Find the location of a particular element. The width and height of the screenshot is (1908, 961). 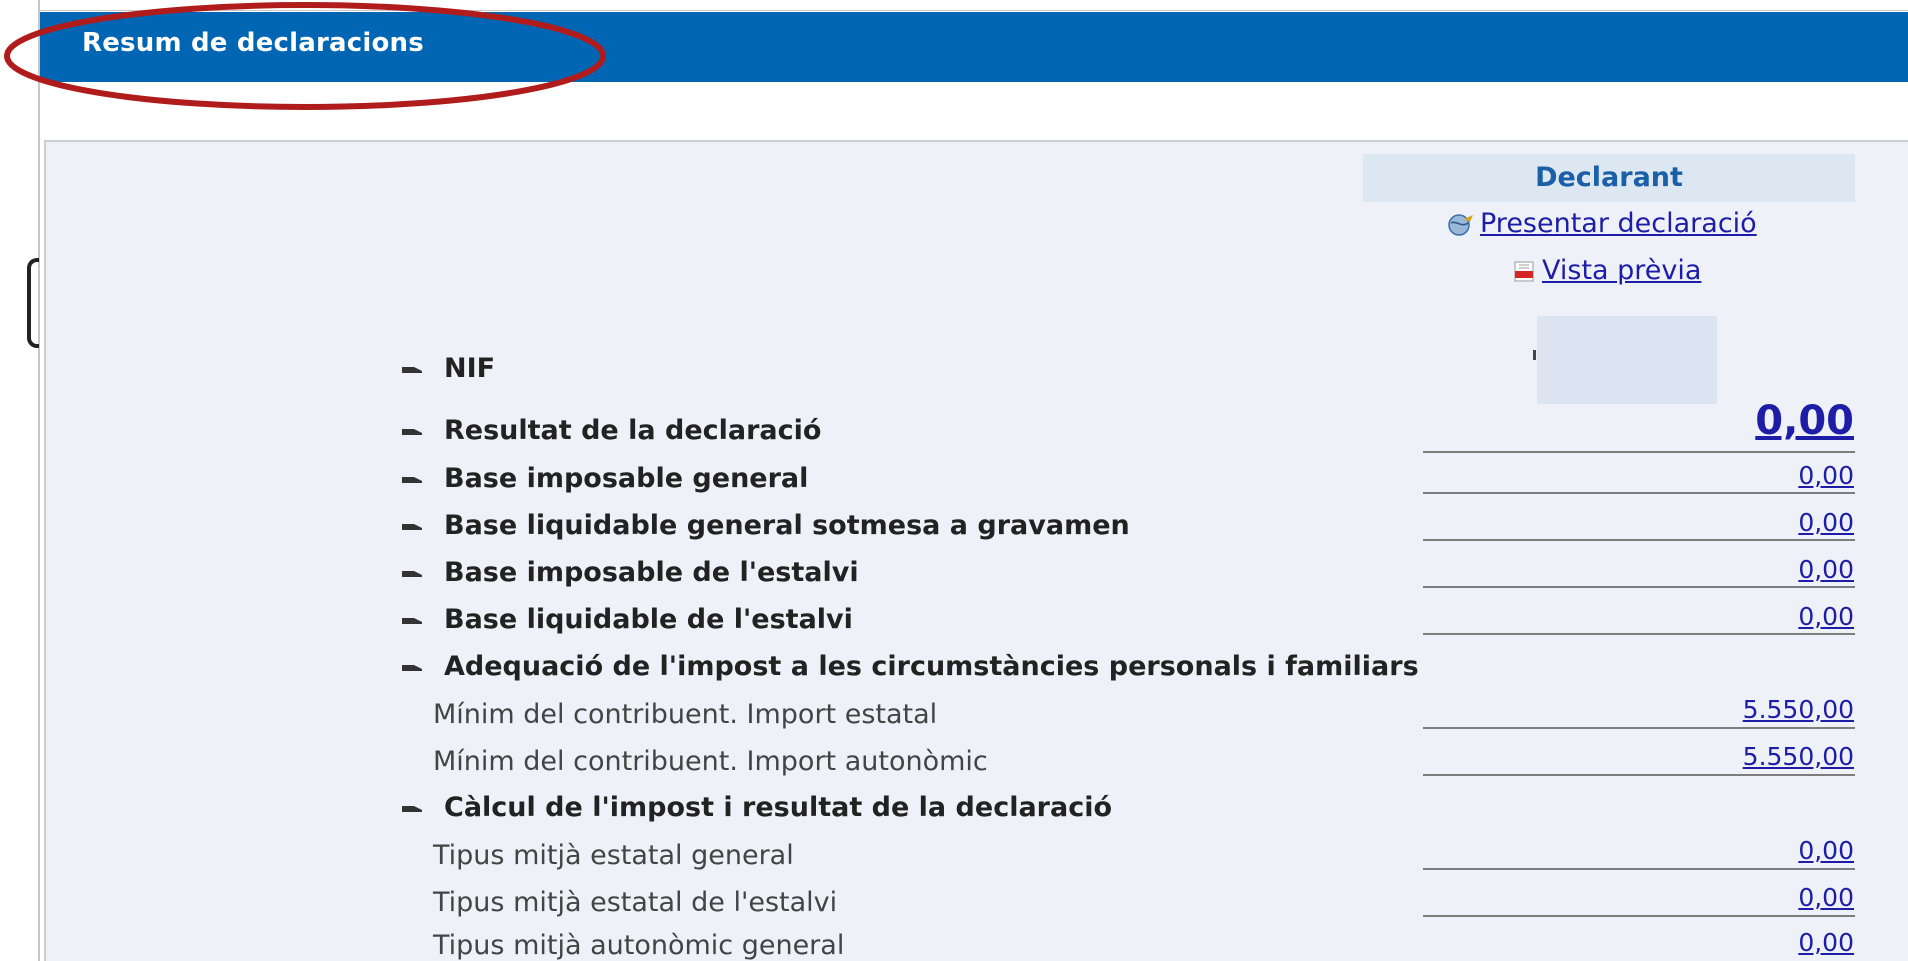

minim-estatal-value: 5.550,00 is located at coordinates (1798, 709).